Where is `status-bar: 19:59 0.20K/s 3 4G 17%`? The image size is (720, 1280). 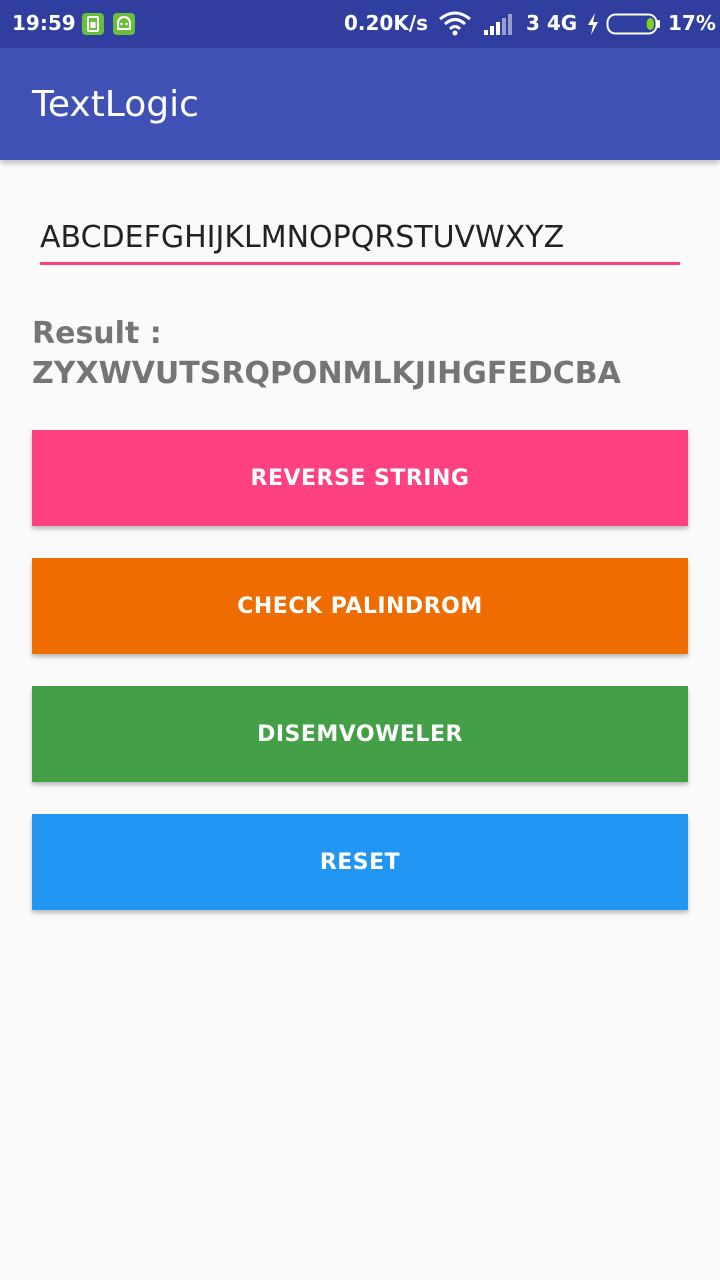 status-bar: 19:59 0.20K/s 3 4G 17% is located at coordinates (360, 24).